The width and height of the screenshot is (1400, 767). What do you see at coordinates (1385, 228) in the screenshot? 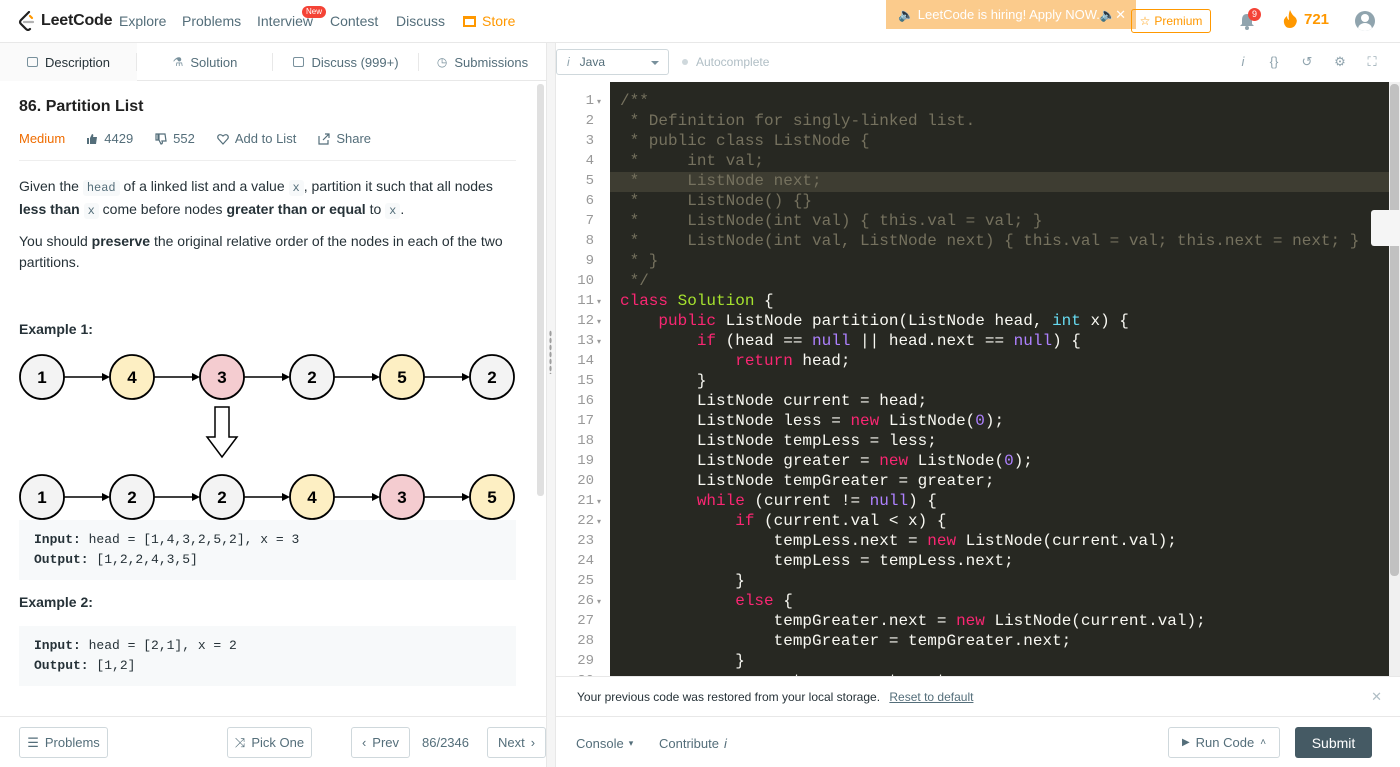
I see `side-panel-tab` at bounding box center [1385, 228].